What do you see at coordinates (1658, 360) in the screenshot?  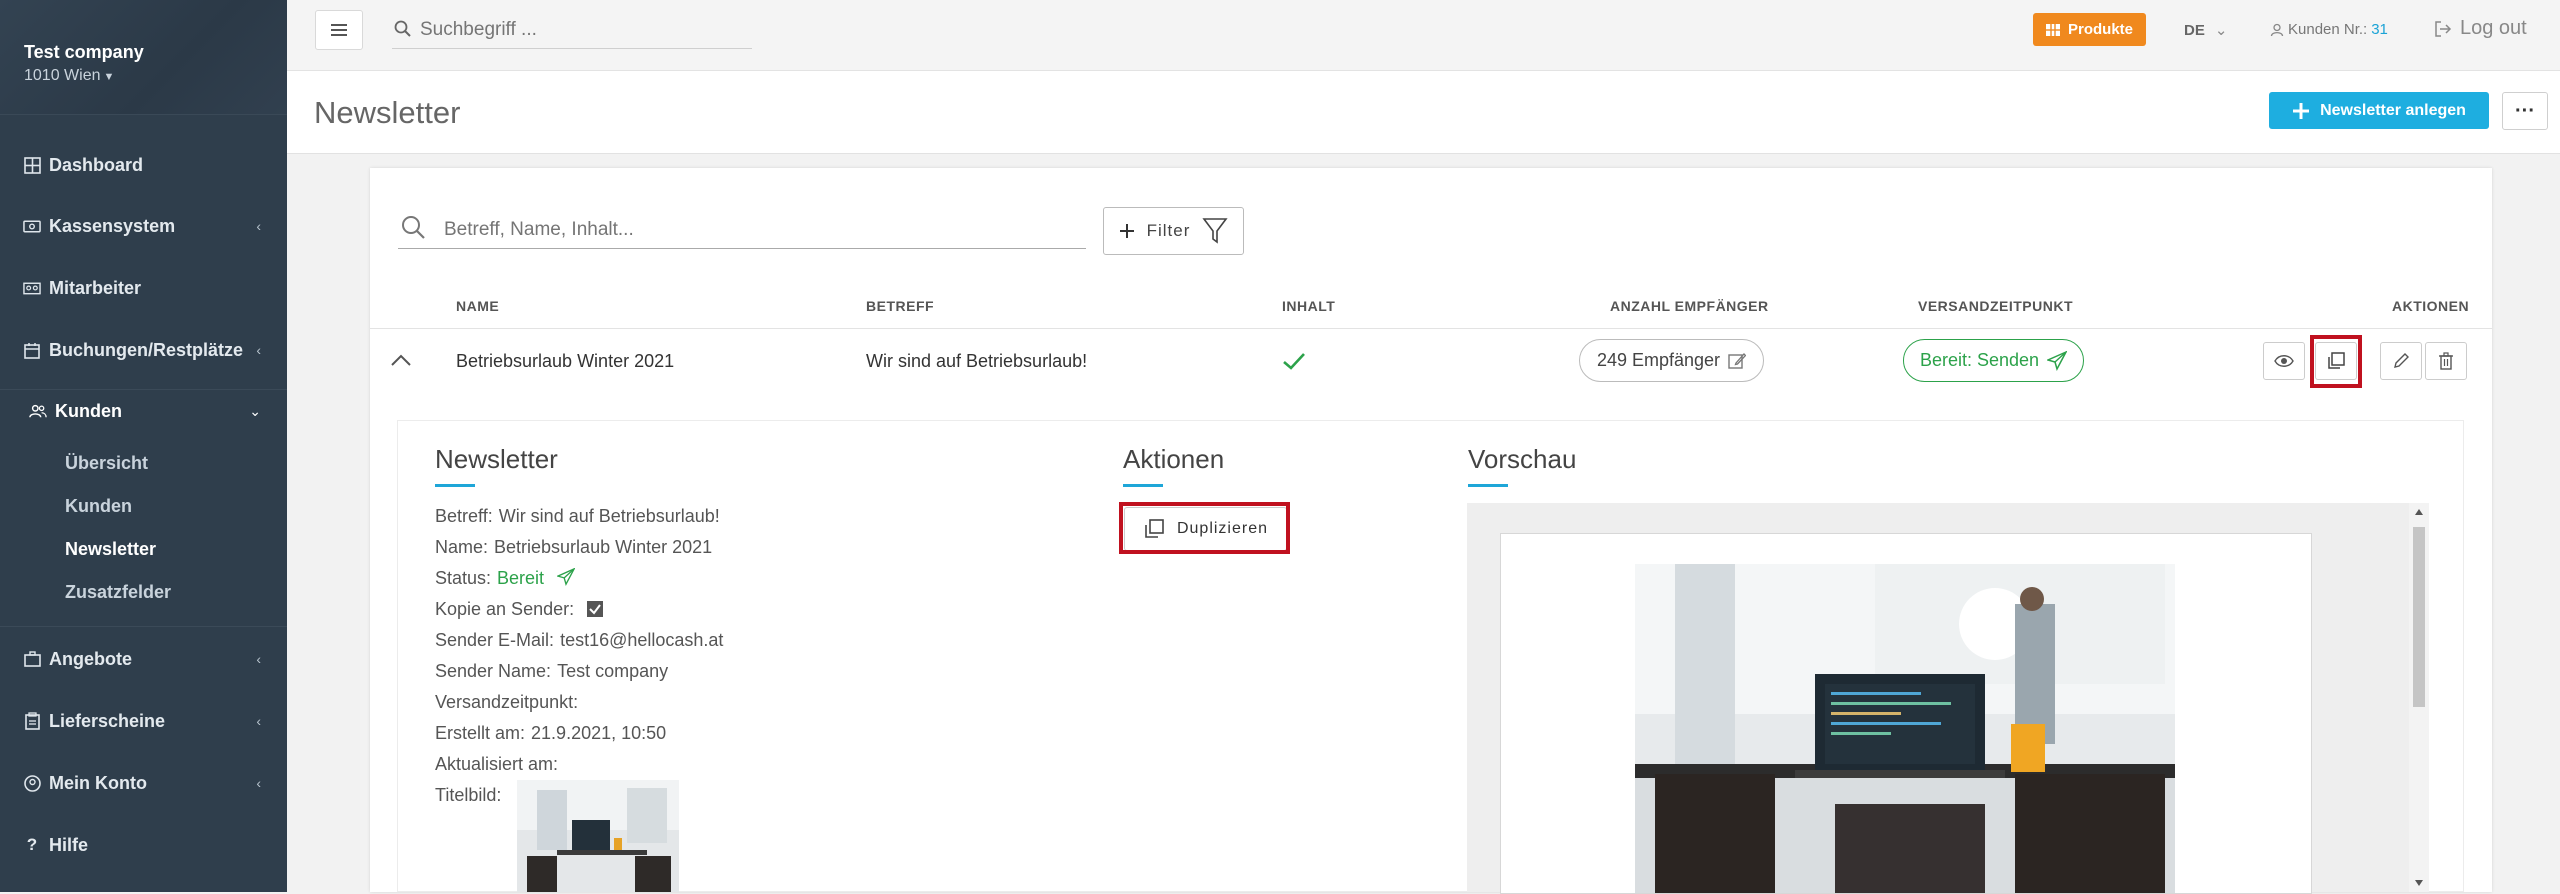 I see `recipients-label: 249 Empfänger` at bounding box center [1658, 360].